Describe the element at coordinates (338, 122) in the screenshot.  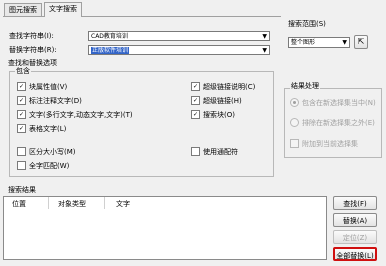
I see `radio-label: 排除在新选择集之外(E)` at that location.